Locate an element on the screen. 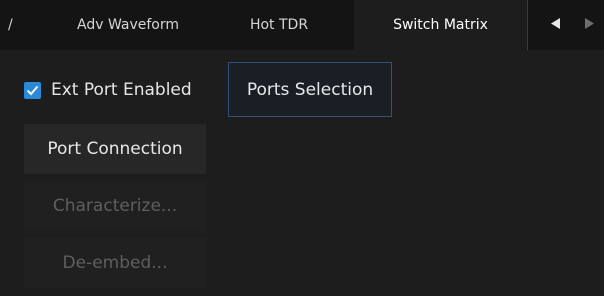 Image resolution: width=604 pixels, height=296 pixels. tab-scroll-left-button is located at coordinates (555, 25).